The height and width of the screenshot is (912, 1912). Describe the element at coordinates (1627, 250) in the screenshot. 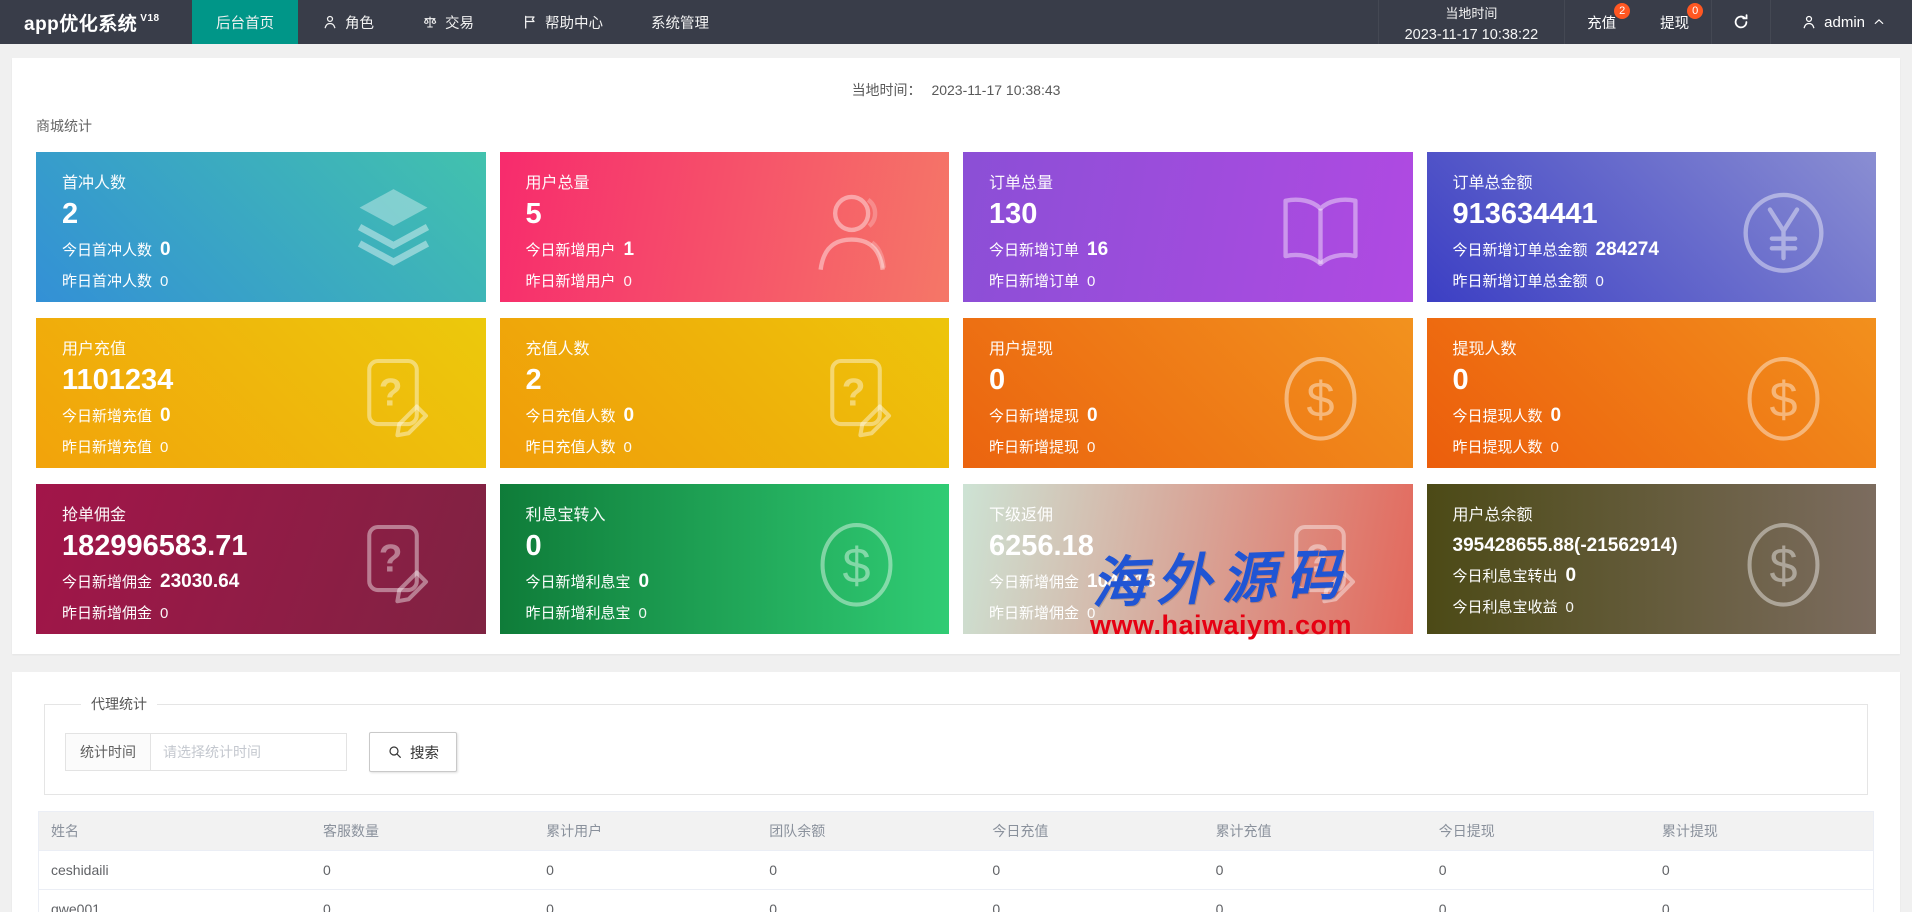

I see `today-value: 284274` at that location.